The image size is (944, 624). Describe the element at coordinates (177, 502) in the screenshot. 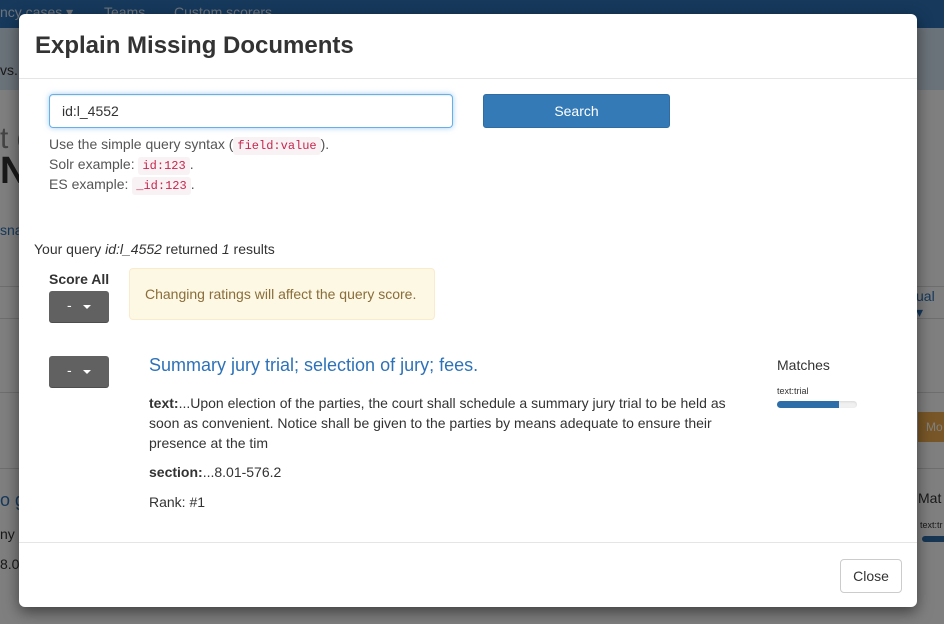

I see `result-rank: Rank: #1` at that location.